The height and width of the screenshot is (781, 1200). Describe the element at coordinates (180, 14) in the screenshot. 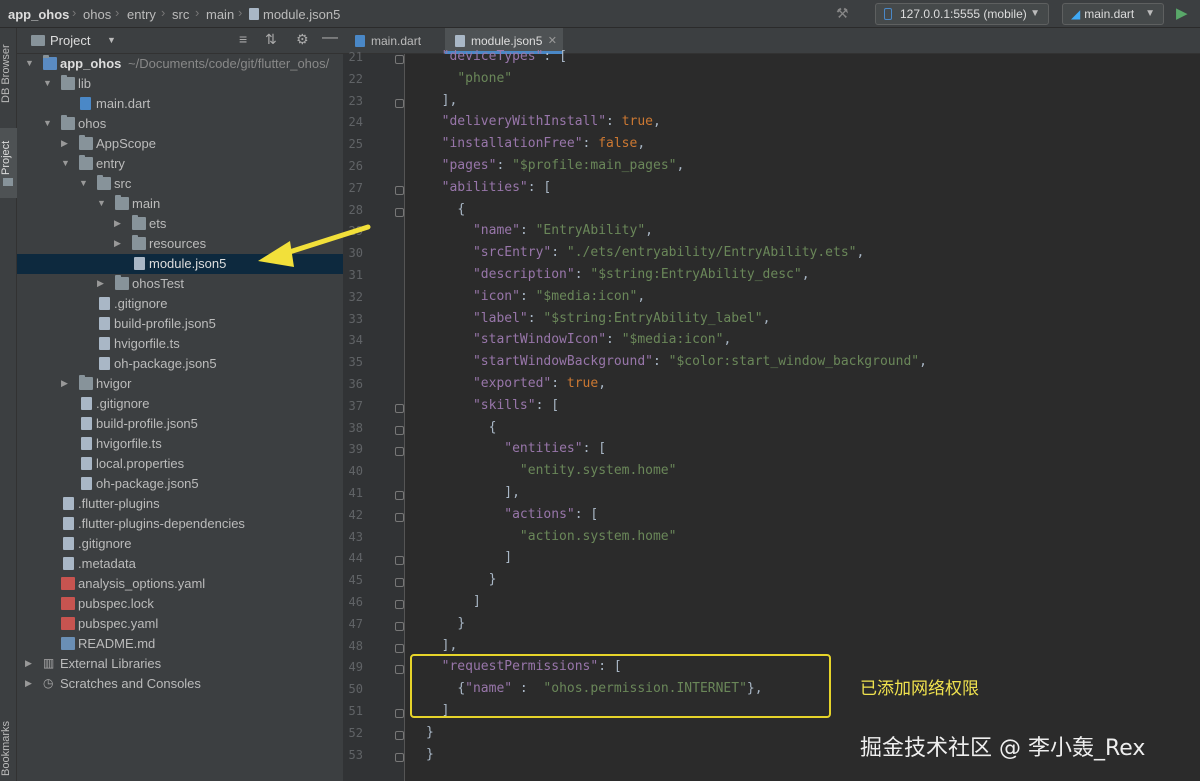

I see `breadcrumb-item: src` at that location.